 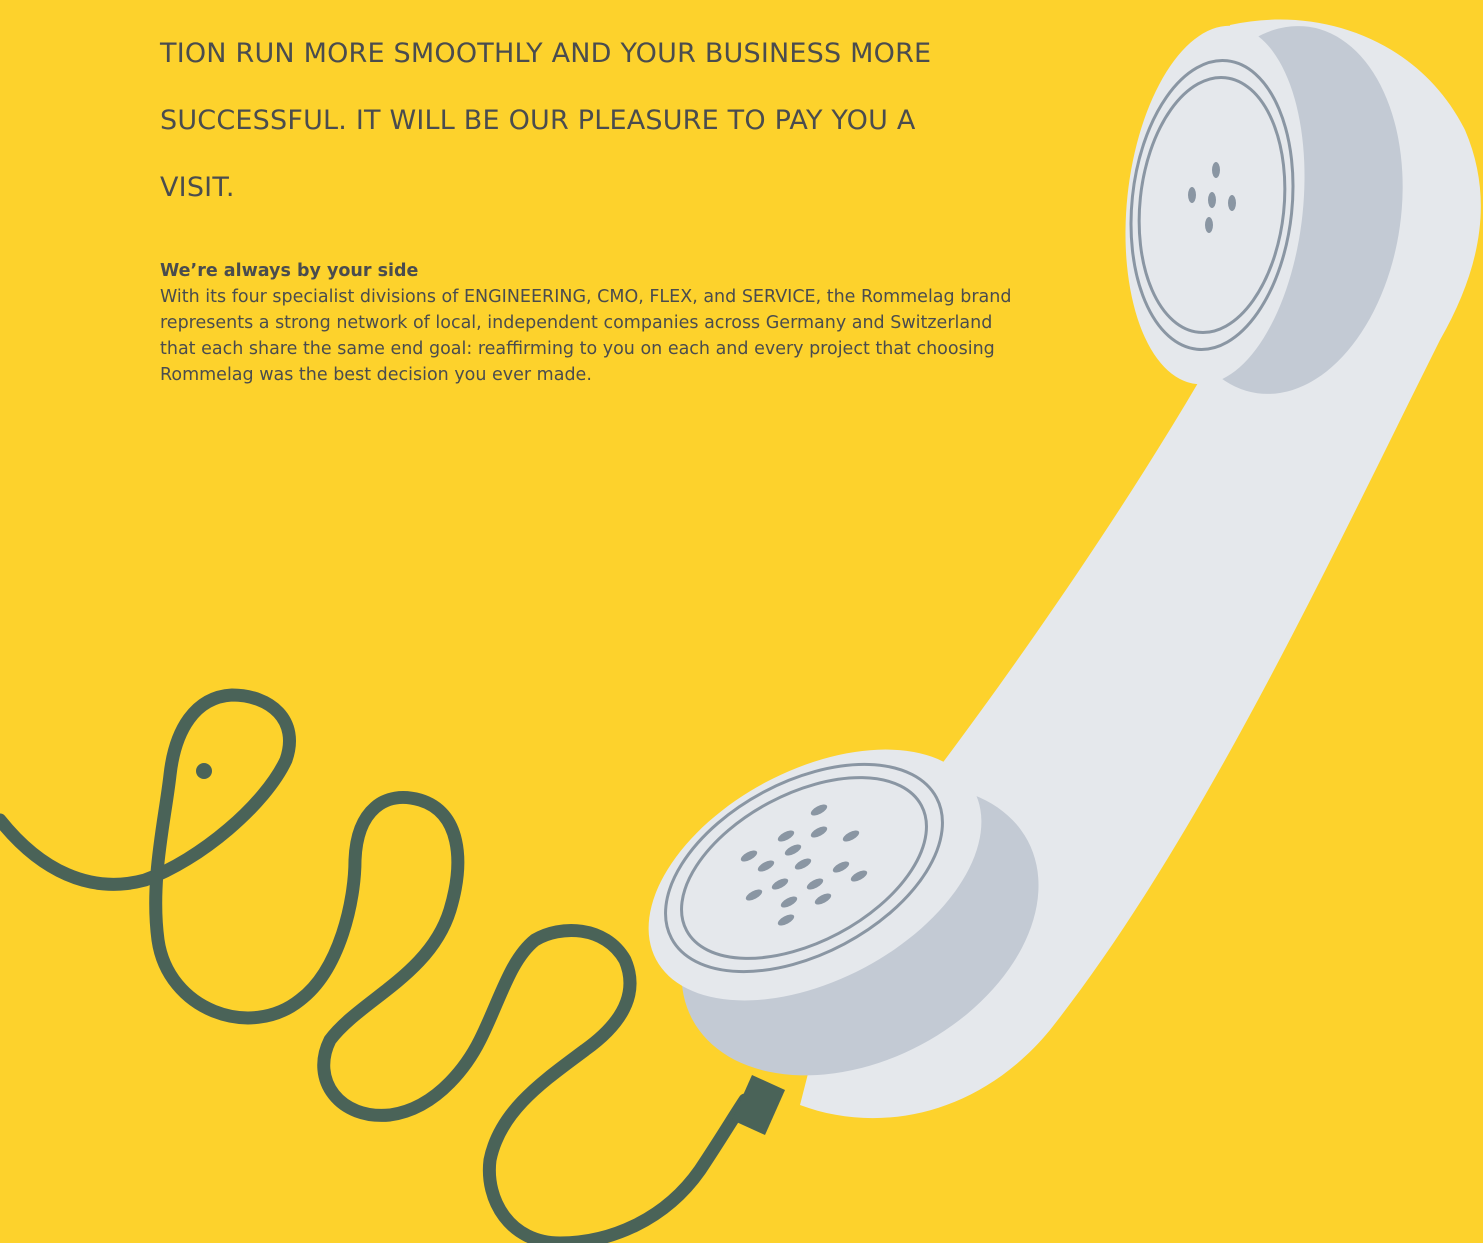 What do you see at coordinates (204, 771) in the screenshot?
I see `cord-eyelet` at bounding box center [204, 771].